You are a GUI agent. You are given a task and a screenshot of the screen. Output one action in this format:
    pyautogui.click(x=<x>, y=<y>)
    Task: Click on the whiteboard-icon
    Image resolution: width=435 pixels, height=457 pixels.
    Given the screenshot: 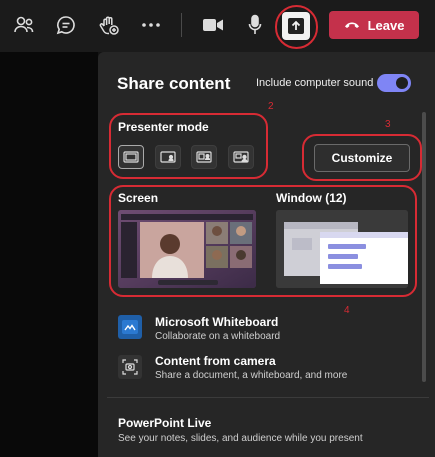 What is the action you would take?
    pyautogui.click(x=130, y=327)
    